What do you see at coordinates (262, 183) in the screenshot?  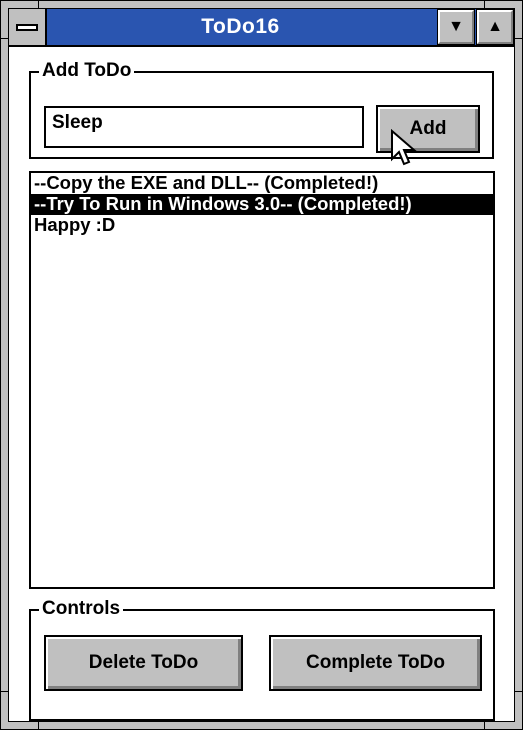 I see `list-item: --Copy the EXE and DLL-- (Completed!)` at bounding box center [262, 183].